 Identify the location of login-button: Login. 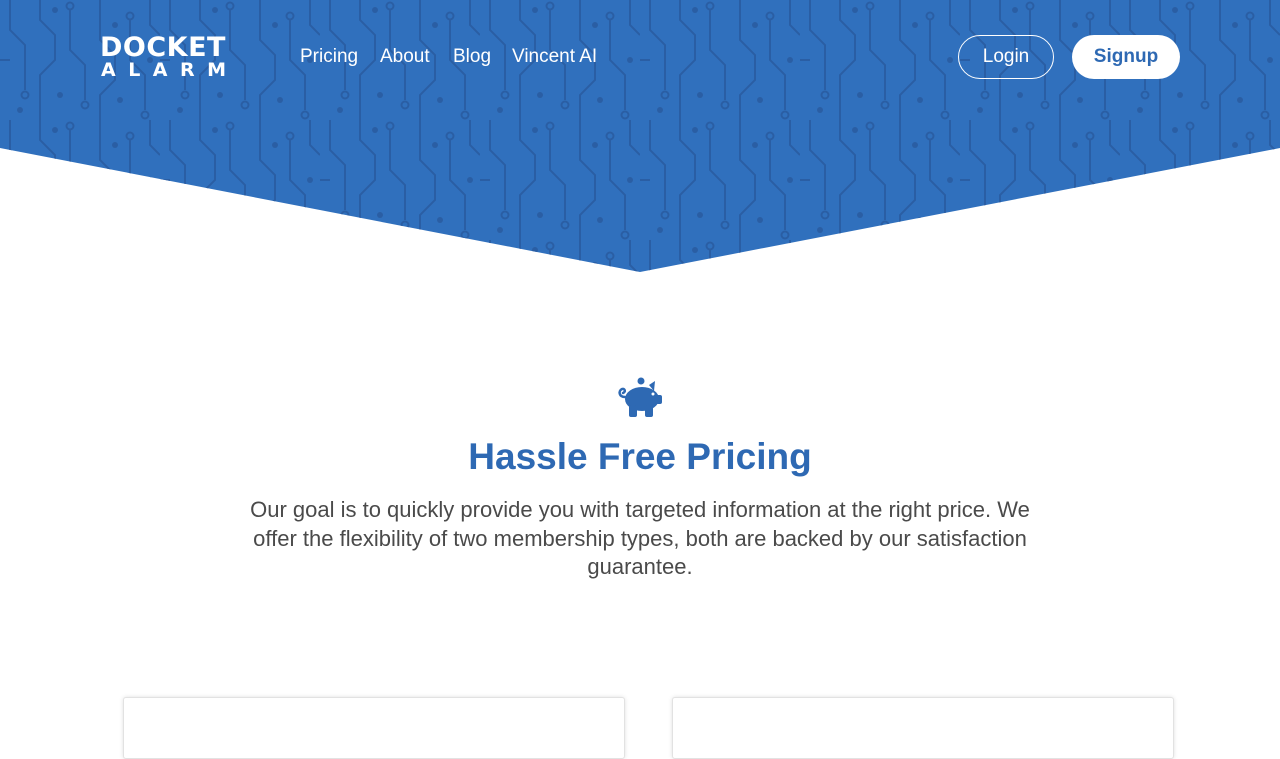
(1006, 57).